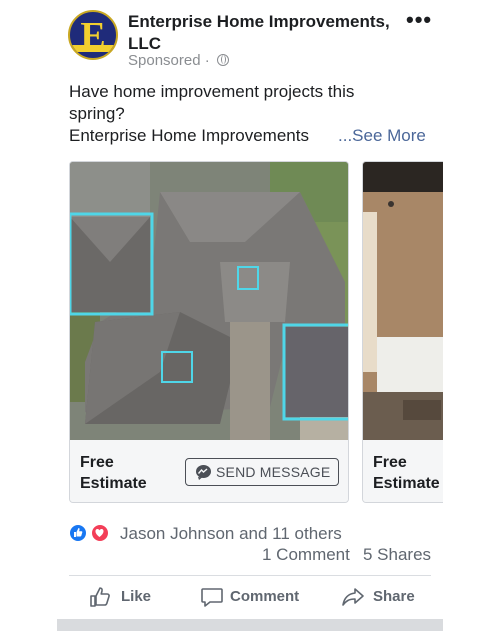  I want to click on share-count: 5 Shares, so click(397, 555).